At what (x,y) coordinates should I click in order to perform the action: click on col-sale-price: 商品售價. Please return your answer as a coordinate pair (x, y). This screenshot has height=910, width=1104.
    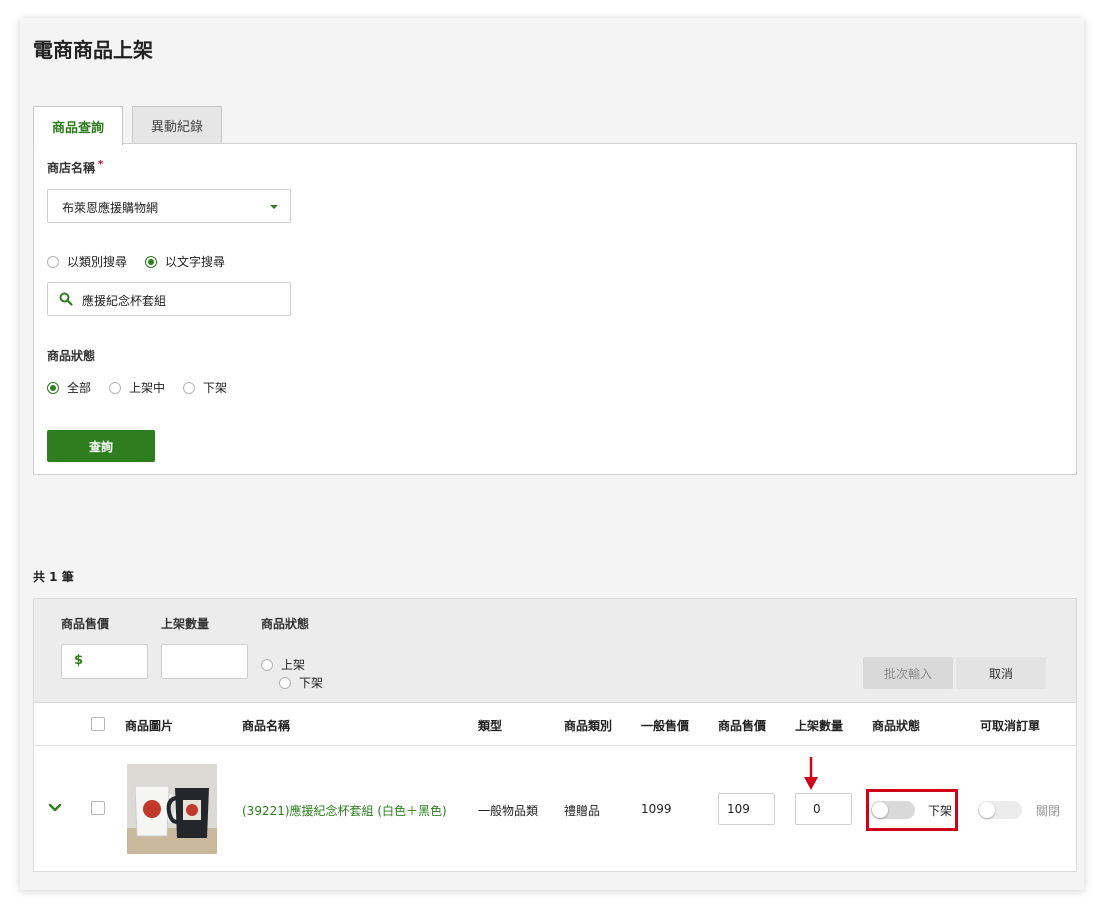
    Looking at the image, I should click on (742, 726).